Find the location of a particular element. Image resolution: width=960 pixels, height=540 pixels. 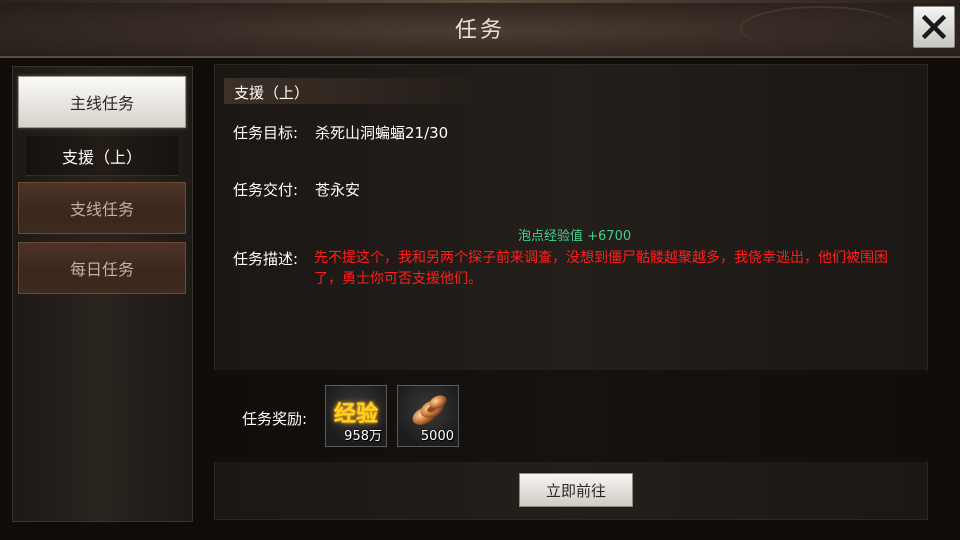

quest-title: 支援（上） is located at coordinates (272, 93).